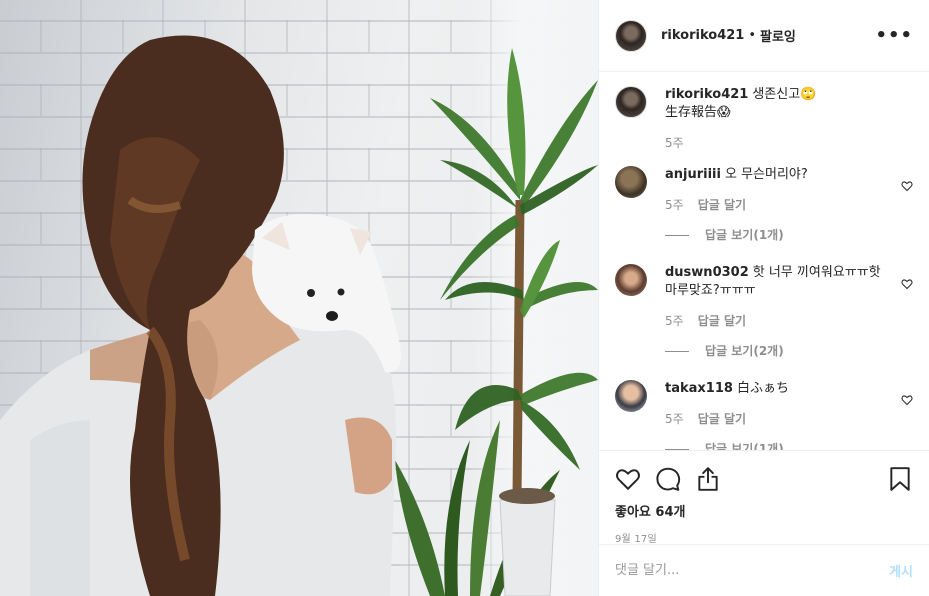 Image resolution: width=929 pixels, height=596 pixels. I want to click on view-replies-button: 답글 보기(2개), so click(778, 351).